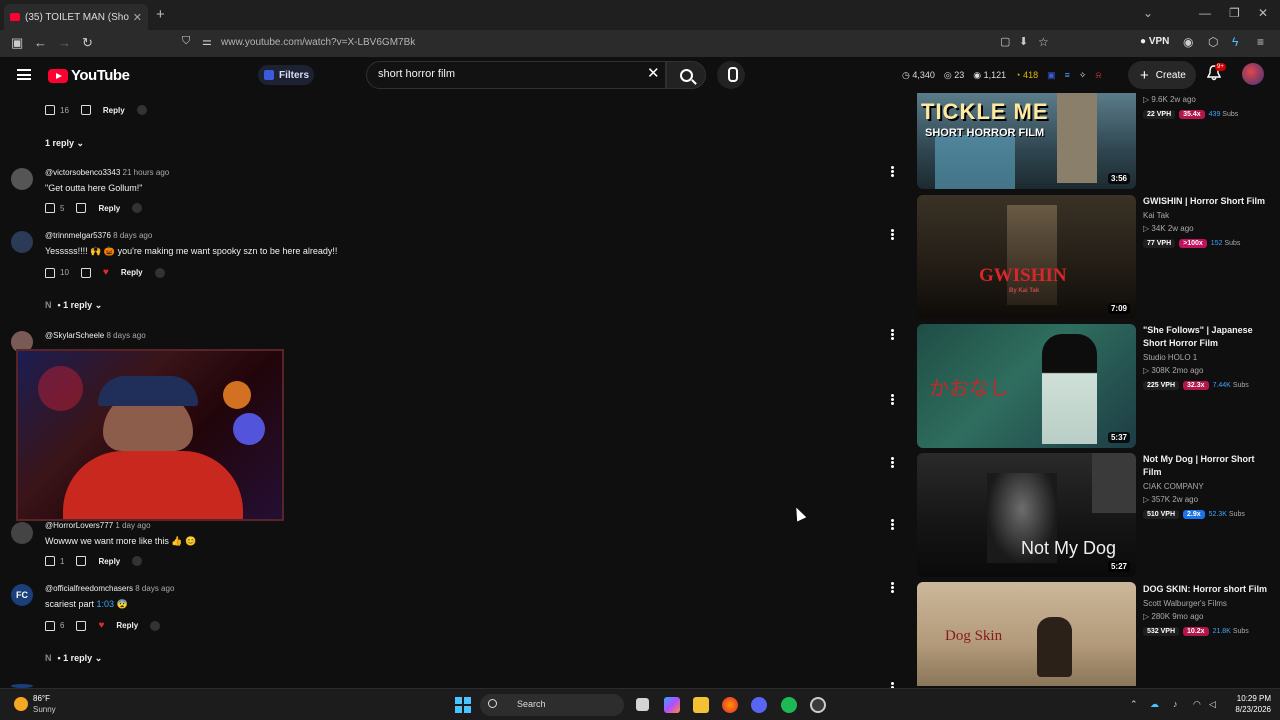 This screenshot has height=720, width=1280. Describe the element at coordinates (1213, 42) in the screenshot. I see `extensions-icon: ⬡` at that location.